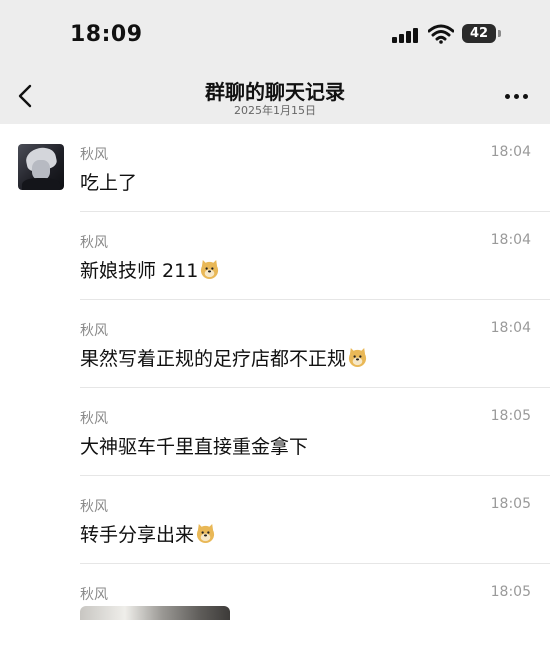 Image resolution: width=550 pixels, height=652 pixels. I want to click on message-item: 秋风 18:04 果然写着正规的足疗店都不正规, so click(275, 344).